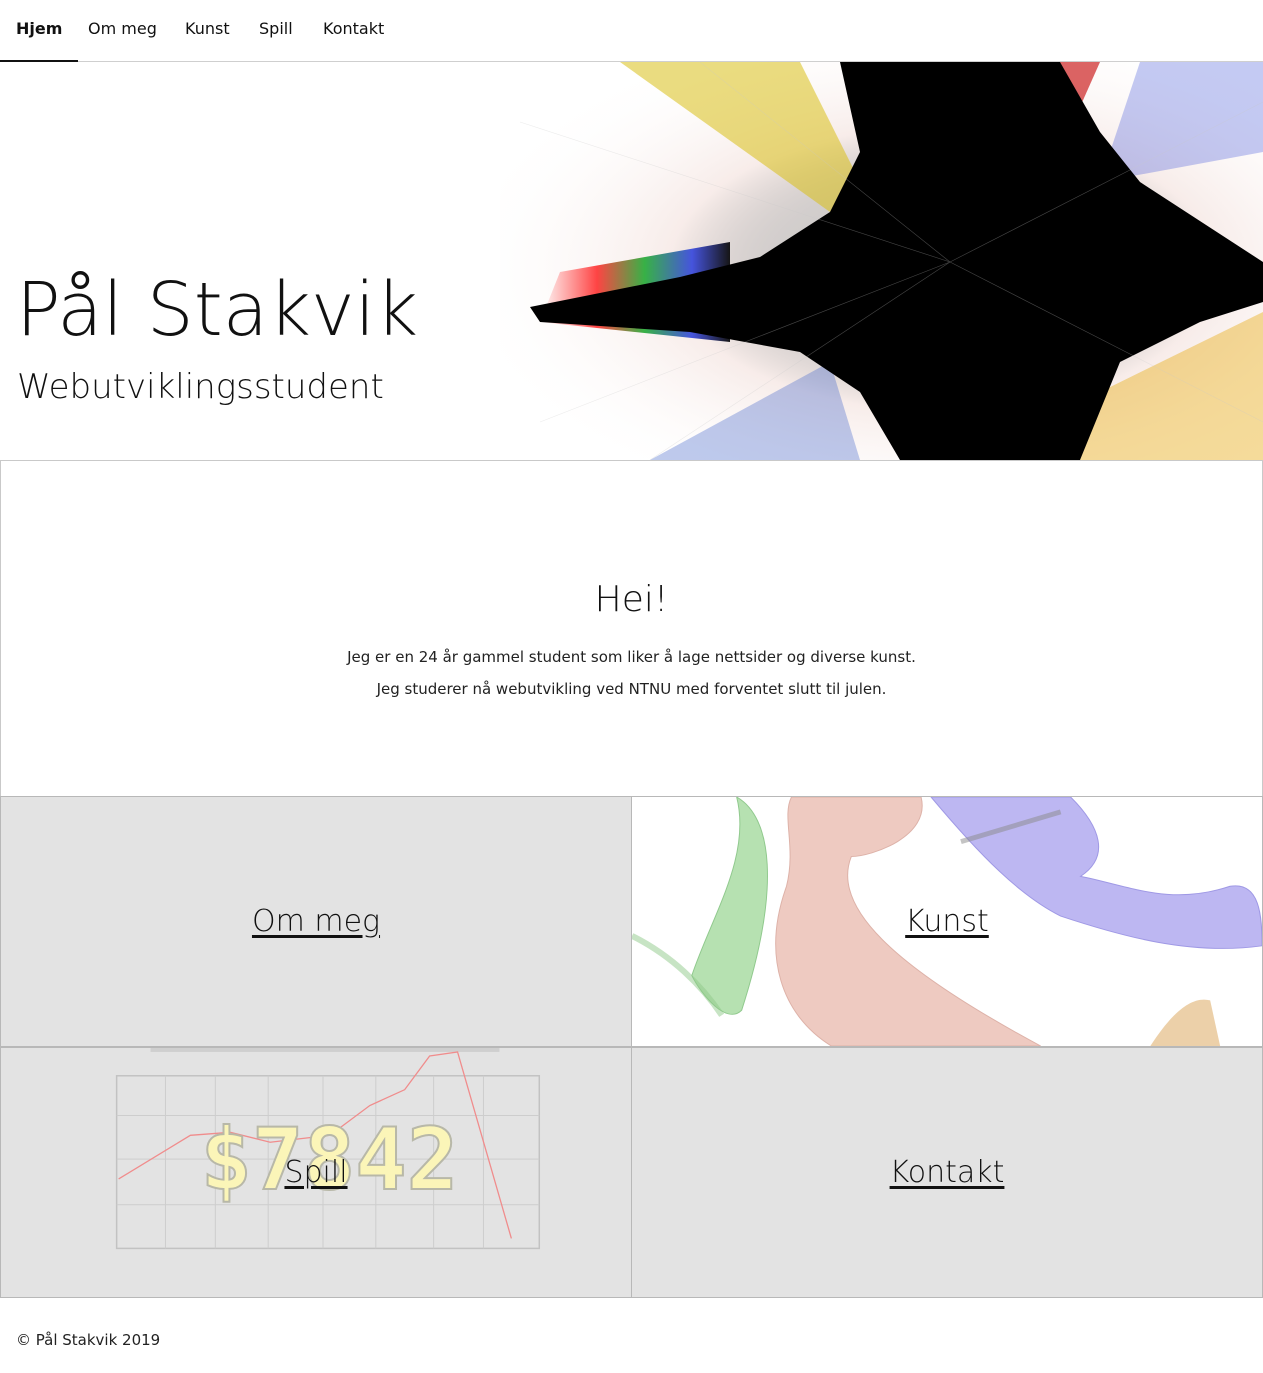 The width and height of the screenshot is (1263, 1373). I want to click on tile-om-meg: Om meg, so click(316, 921).